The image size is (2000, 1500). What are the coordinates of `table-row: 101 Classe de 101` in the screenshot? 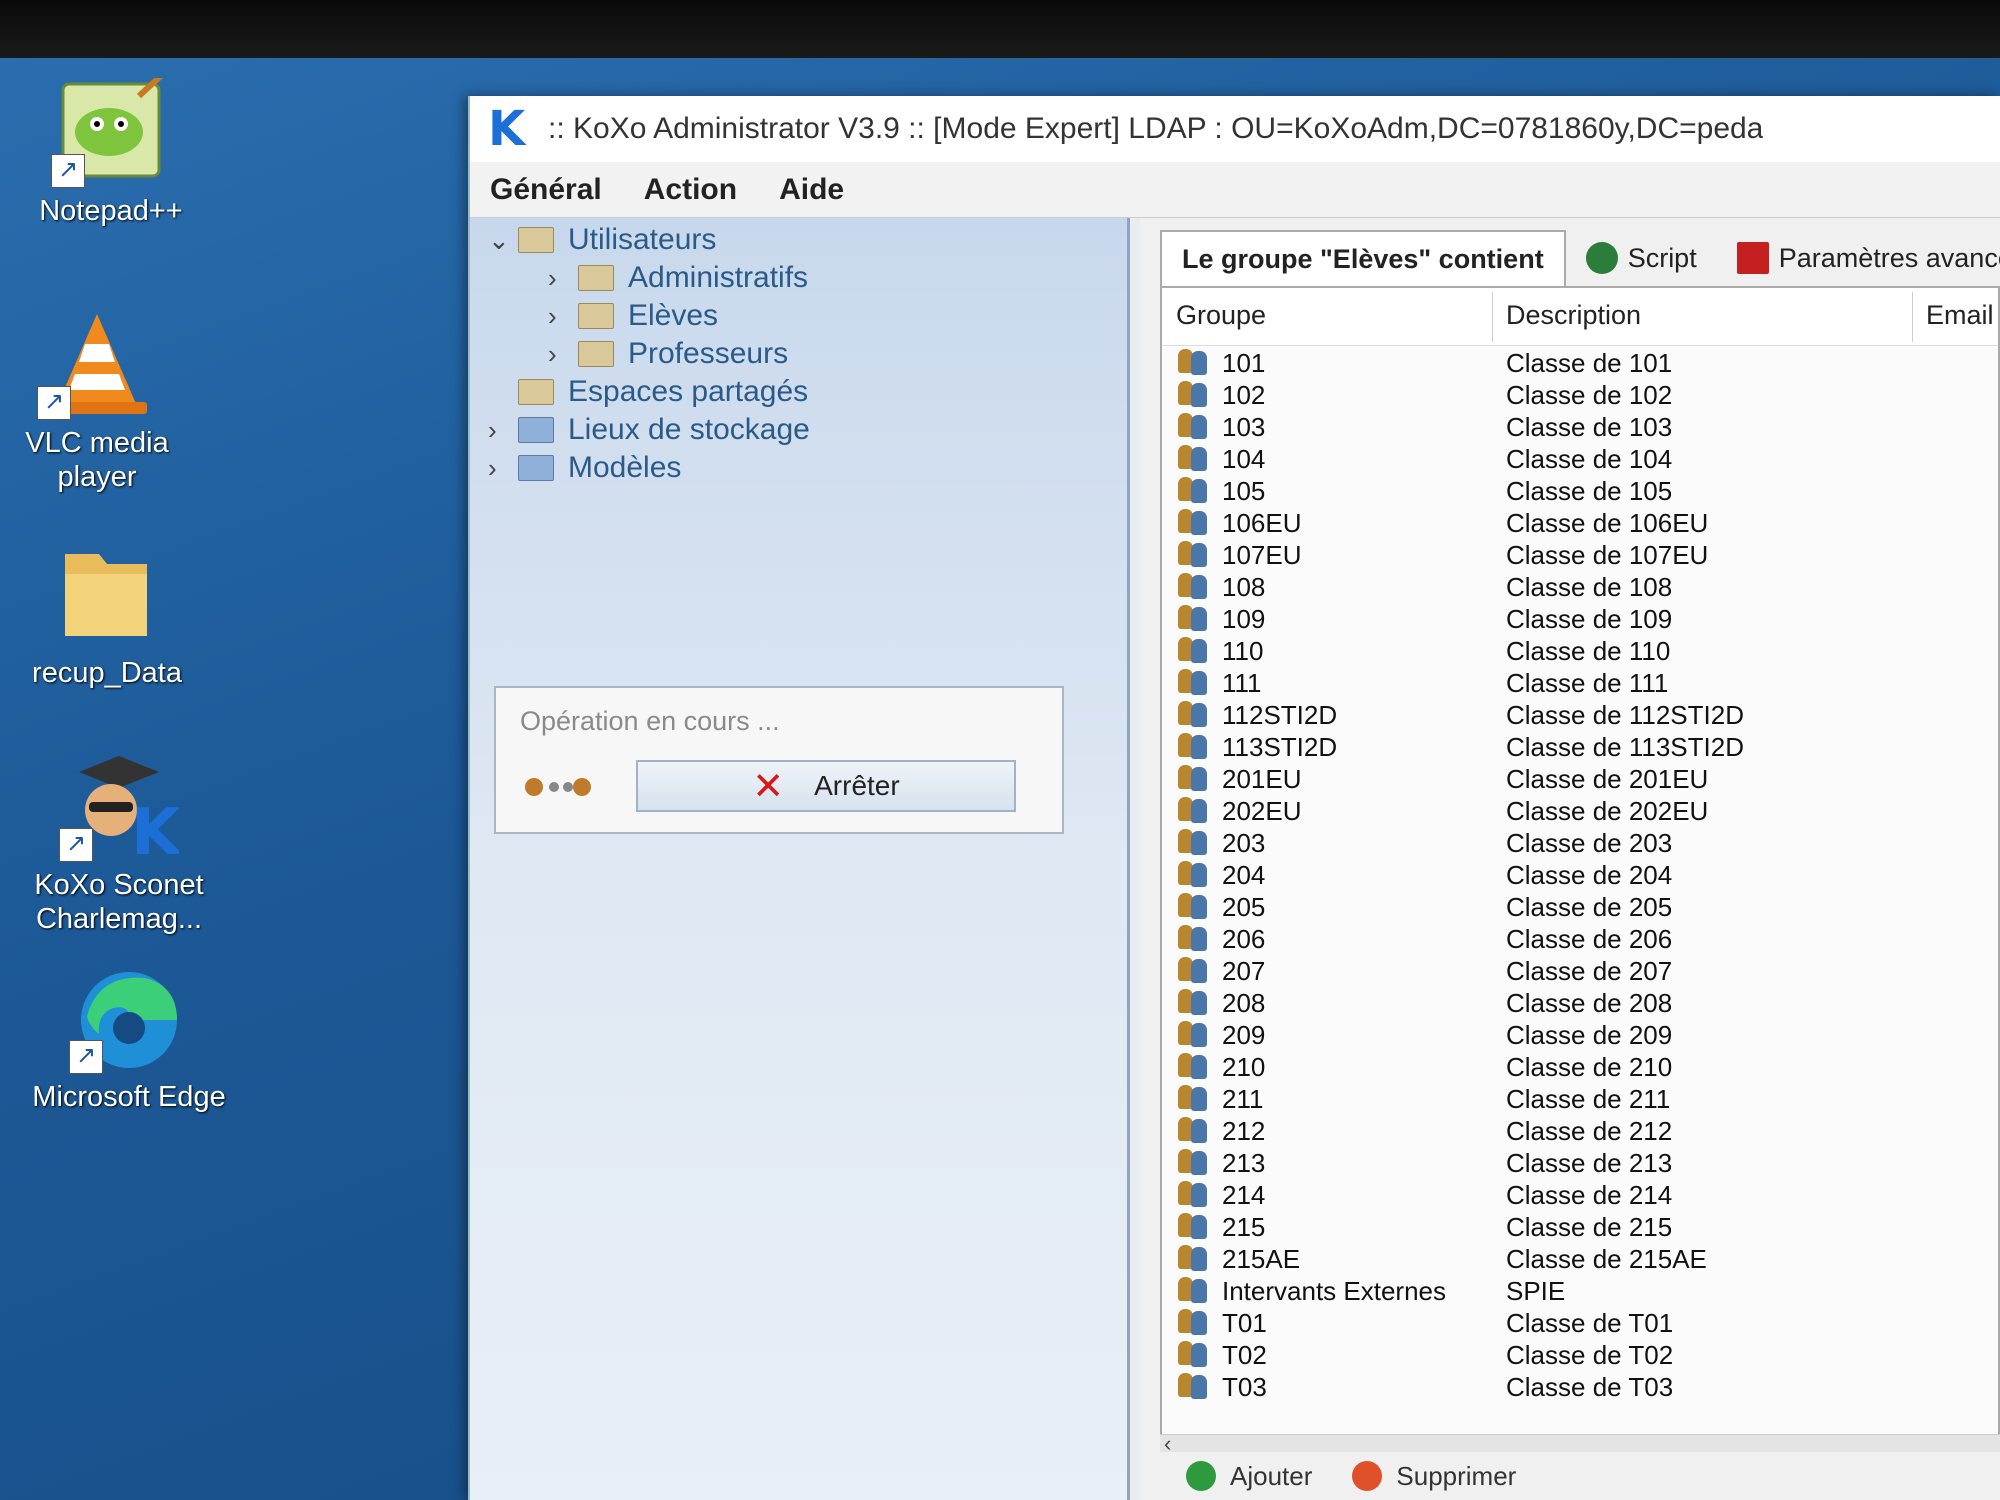 It's located at (1580, 362).